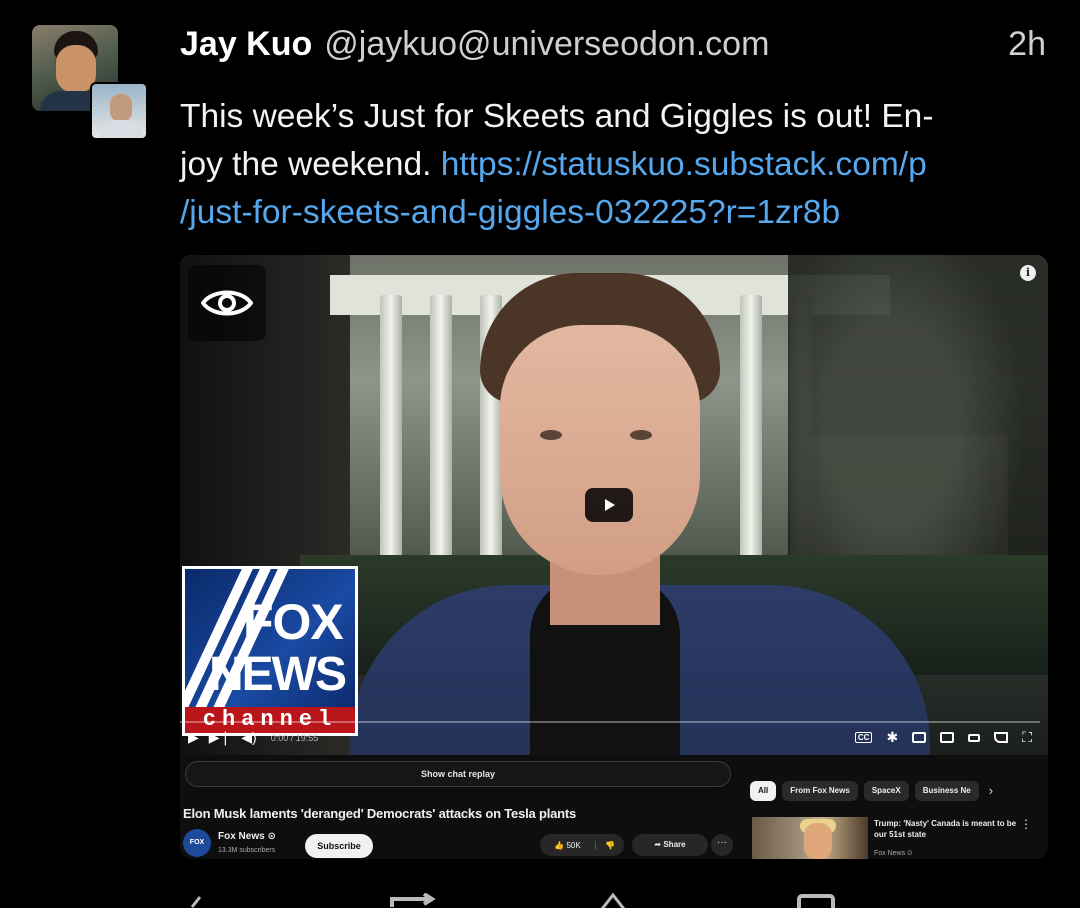 This screenshot has height=908, width=1080. Describe the element at coordinates (818, 841) in the screenshot. I see `thumb-head` at that location.